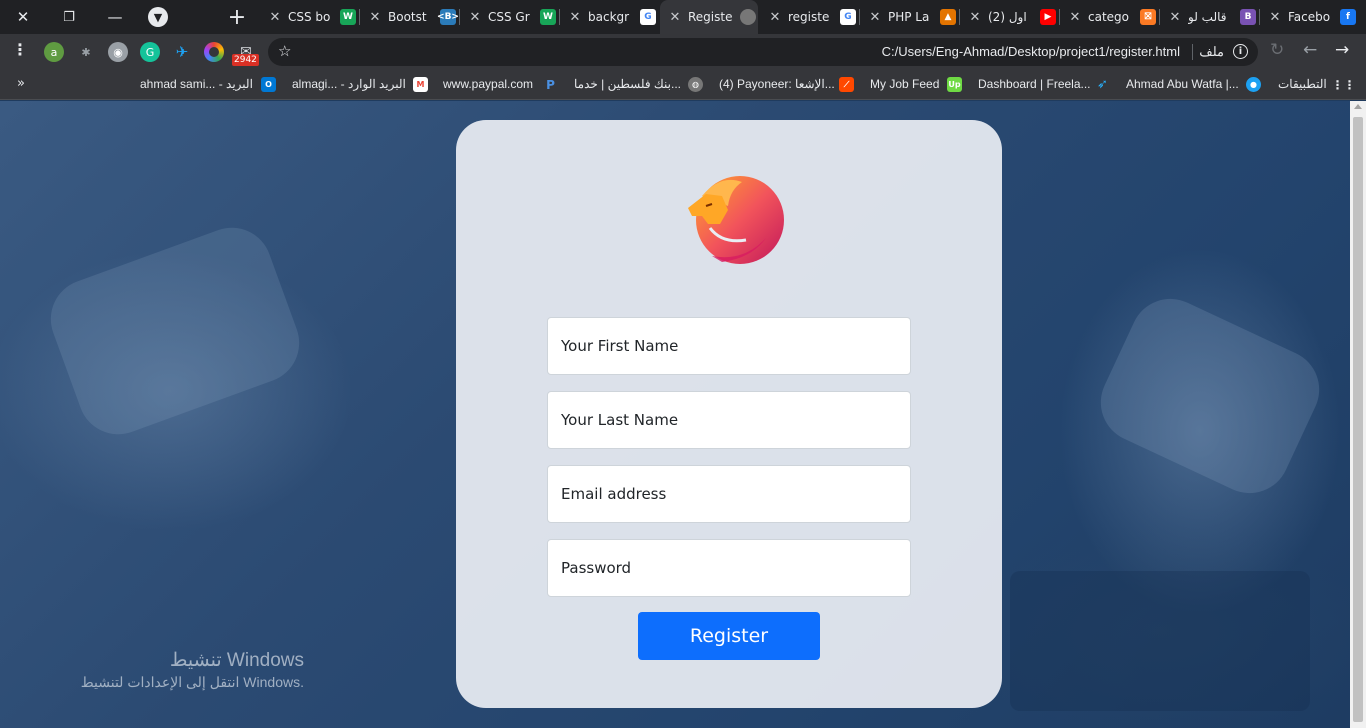 This screenshot has height=728, width=1366. I want to click on mail-count-badge: 2942, so click(245, 60).